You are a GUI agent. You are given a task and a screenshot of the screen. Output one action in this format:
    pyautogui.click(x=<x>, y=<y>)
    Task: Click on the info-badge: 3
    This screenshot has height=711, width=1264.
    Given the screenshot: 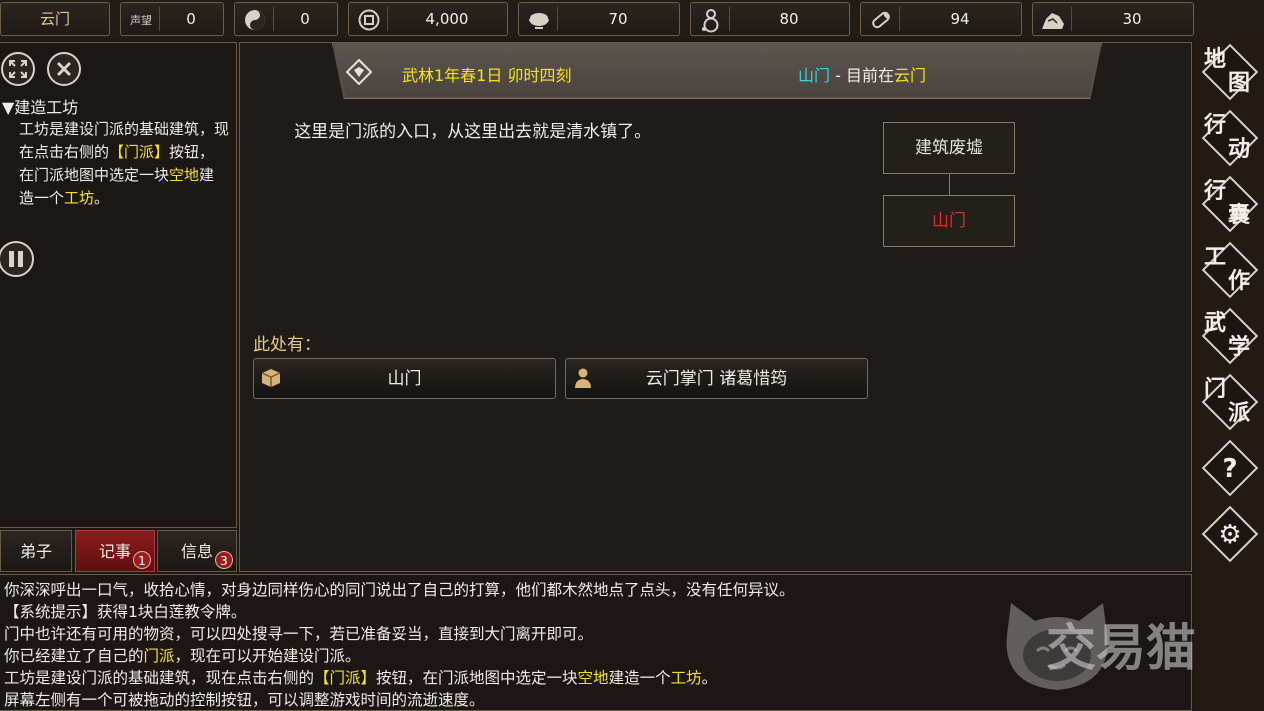 What is the action you would take?
    pyautogui.click(x=224, y=560)
    